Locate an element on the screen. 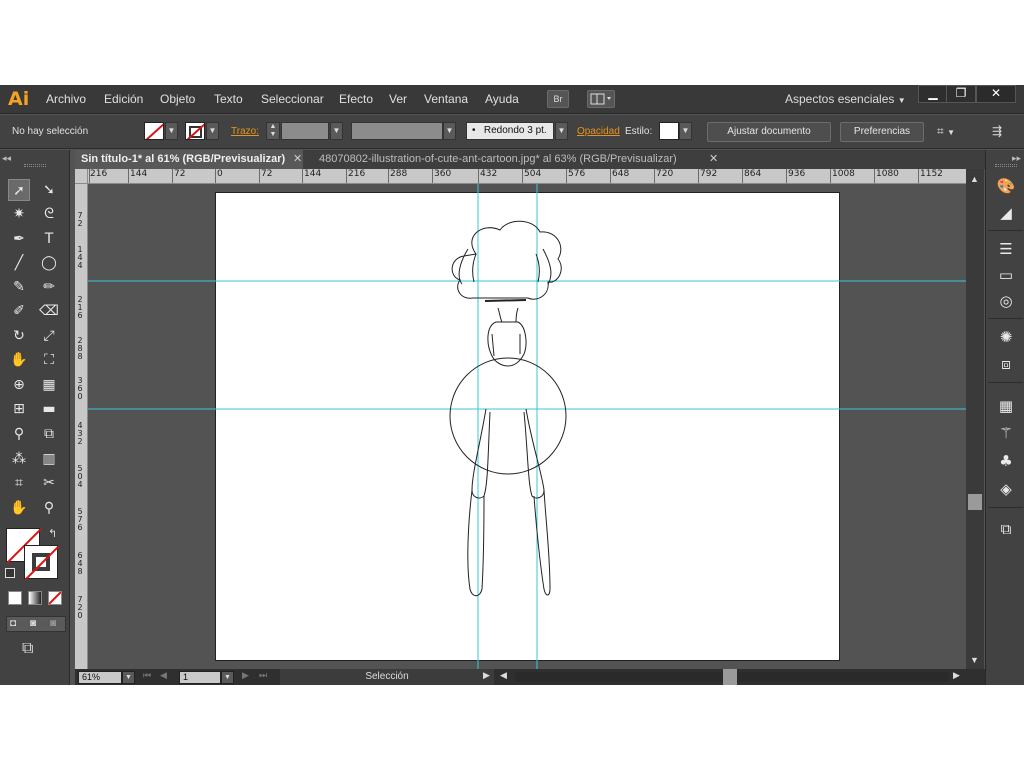 The width and height of the screenshot is (1024, 768). stroke-color-box is located at coordinates (42, 563).